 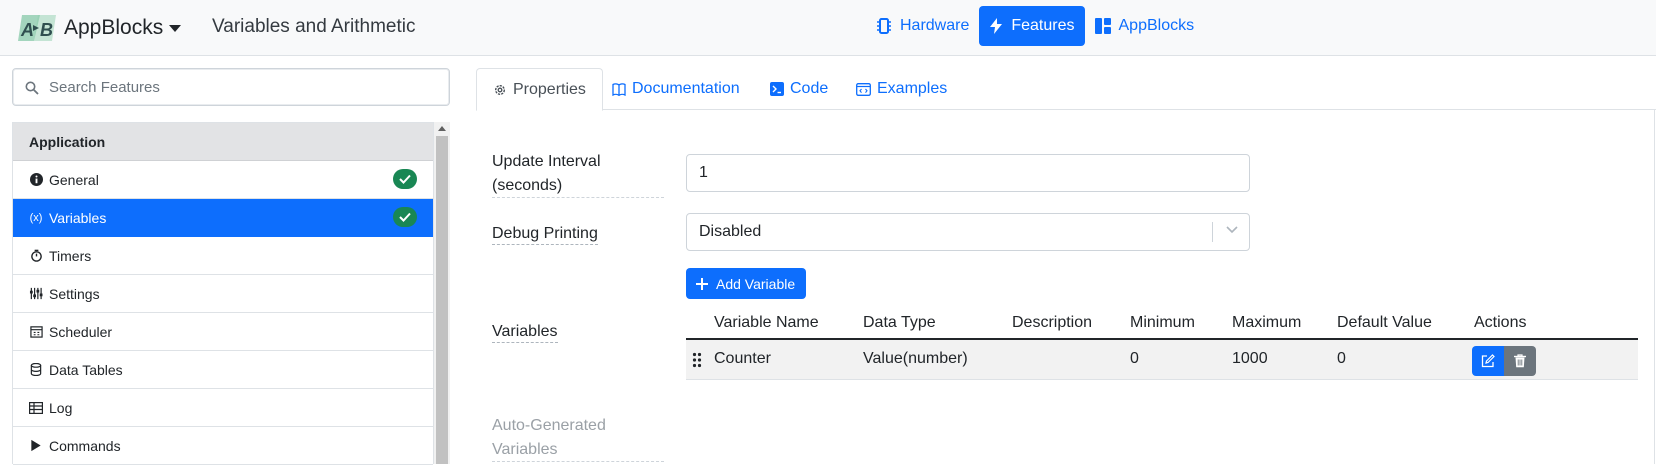 I want to click on lightning-icon, so click(x=996, y=26).